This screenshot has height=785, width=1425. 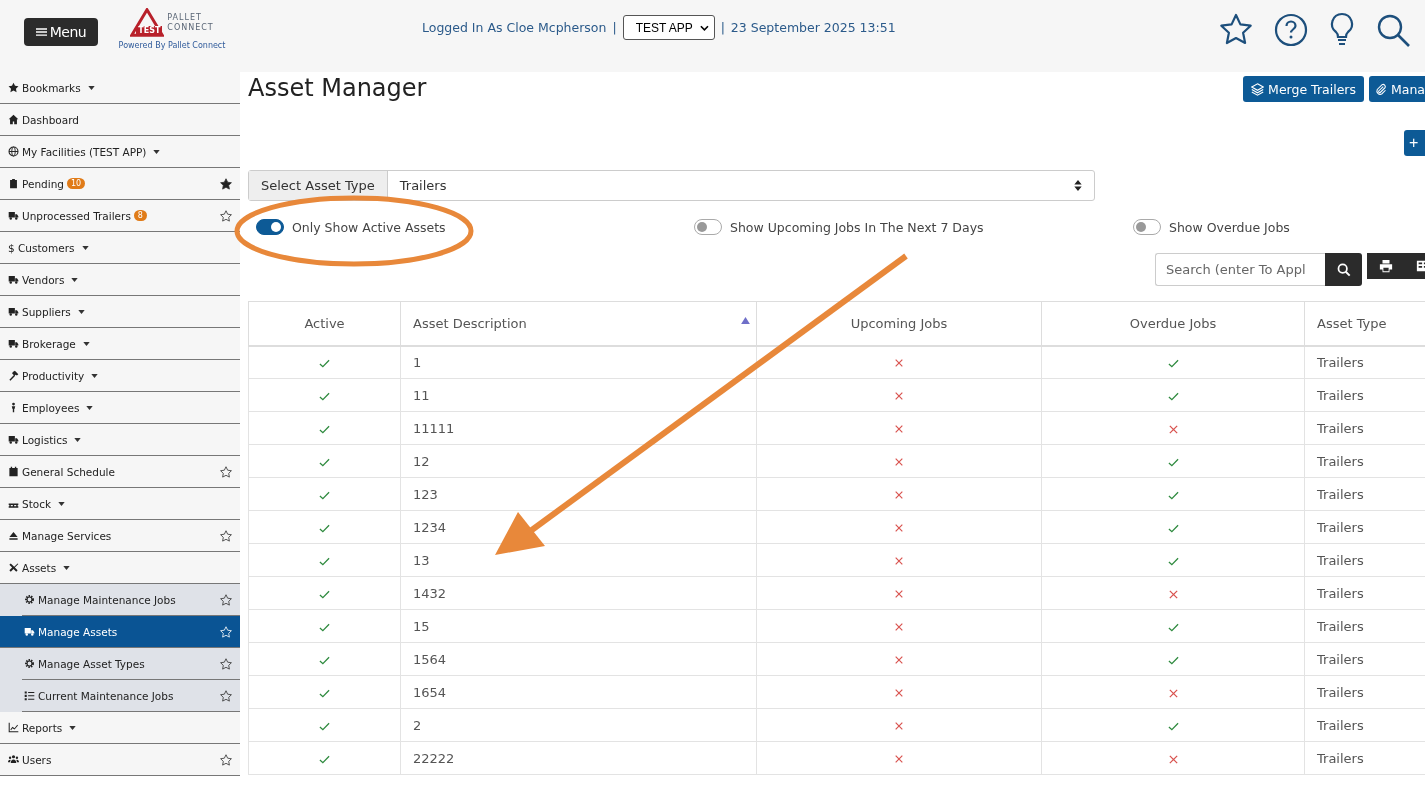 I want to click on sidebar-item: My Facilities (TEST APP), so click(x=120, y=152).